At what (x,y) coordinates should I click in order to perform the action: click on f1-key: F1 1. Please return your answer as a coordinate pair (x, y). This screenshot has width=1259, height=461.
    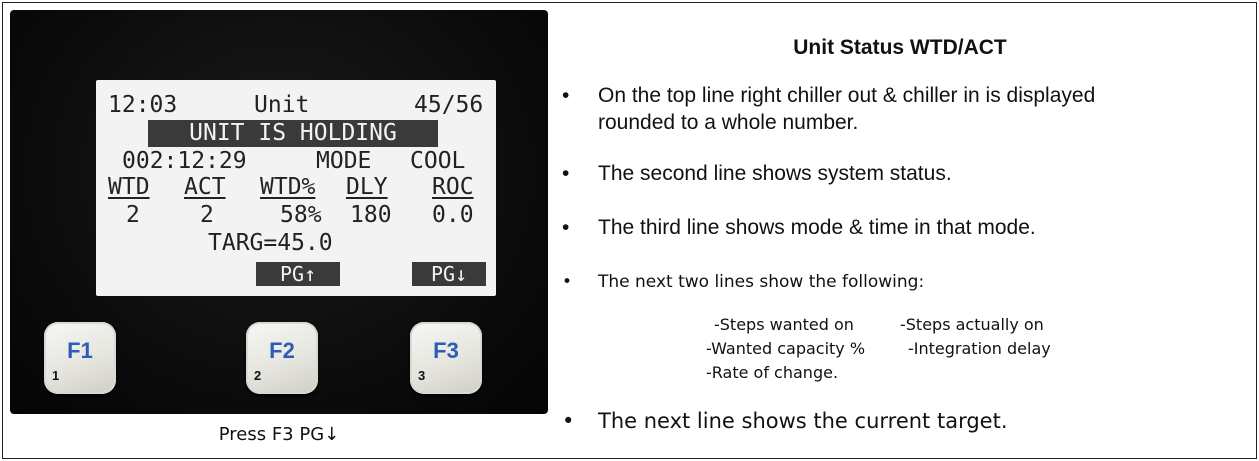
    Looking at the image, I should click on (80, 358).